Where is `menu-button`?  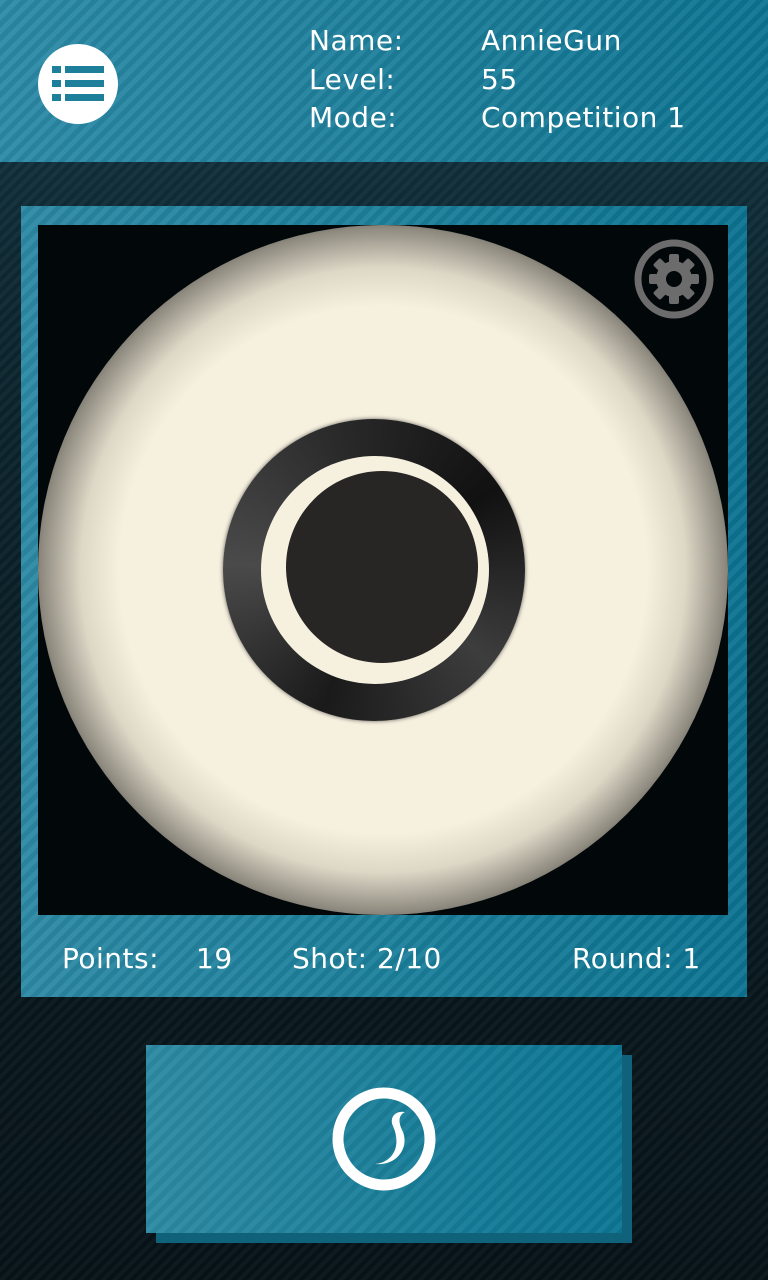 menu-button is located at coordinates (78, 84).